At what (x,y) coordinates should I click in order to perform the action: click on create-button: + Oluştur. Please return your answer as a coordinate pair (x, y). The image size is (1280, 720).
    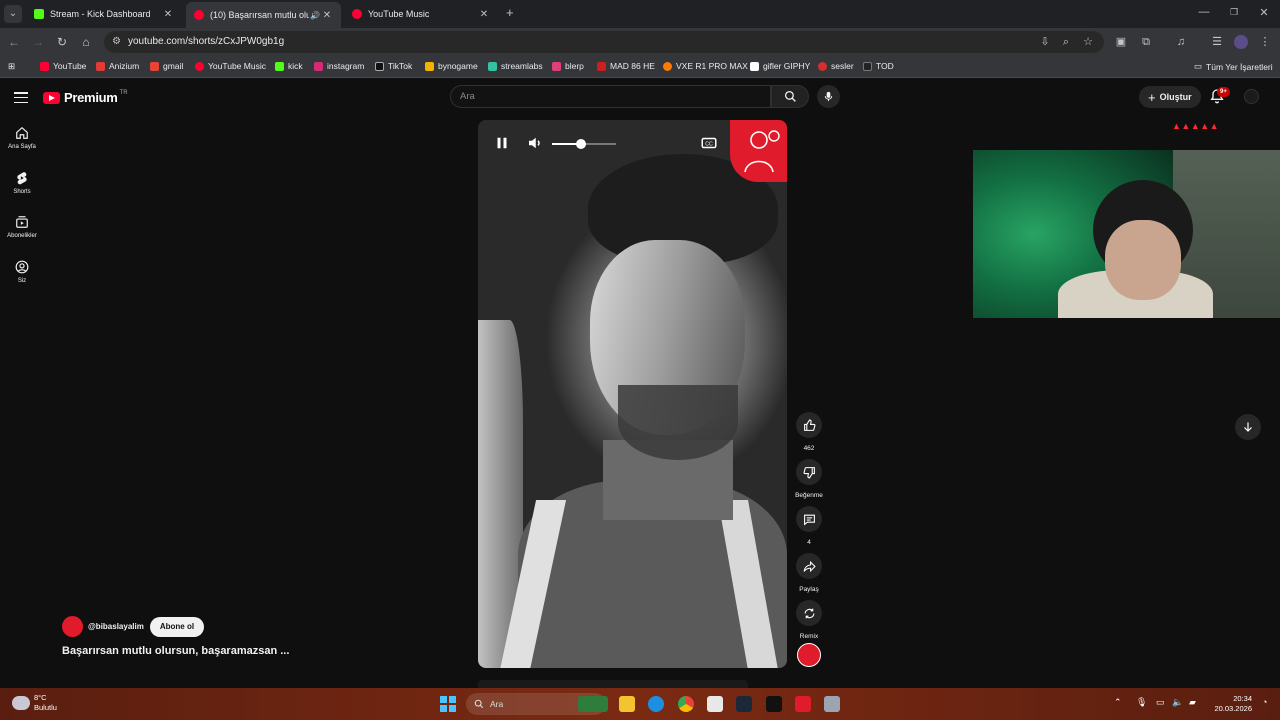
    Looking at the image, I should click on (1170, 97).